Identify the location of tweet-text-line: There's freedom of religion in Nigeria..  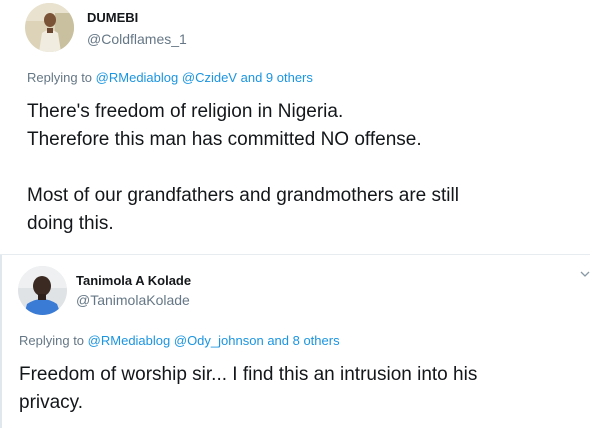
(185, 111).